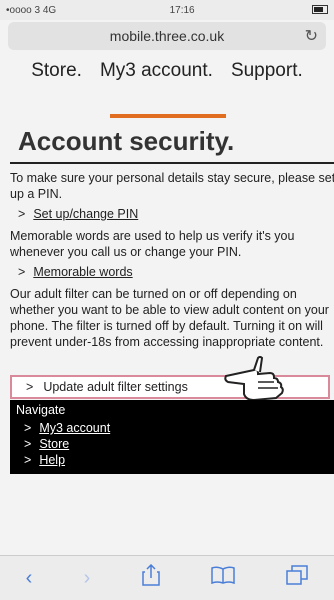 The height and width of the screenshot is (600, 334). What do you see at coordinates (311, 36) in the screenshot?
I see `reload-icon: ↻` at bounding box center [311, 36].